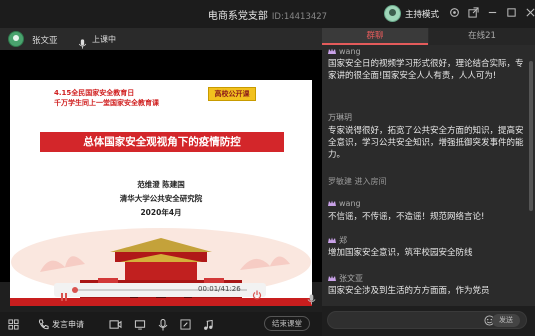 Image resolution: width=535 pixels, height=336 pixels. What do you see at coordinates (161, 212) in the screenshot?
I see `slide-date: 2020年4月` at bounding box center [161, 212].